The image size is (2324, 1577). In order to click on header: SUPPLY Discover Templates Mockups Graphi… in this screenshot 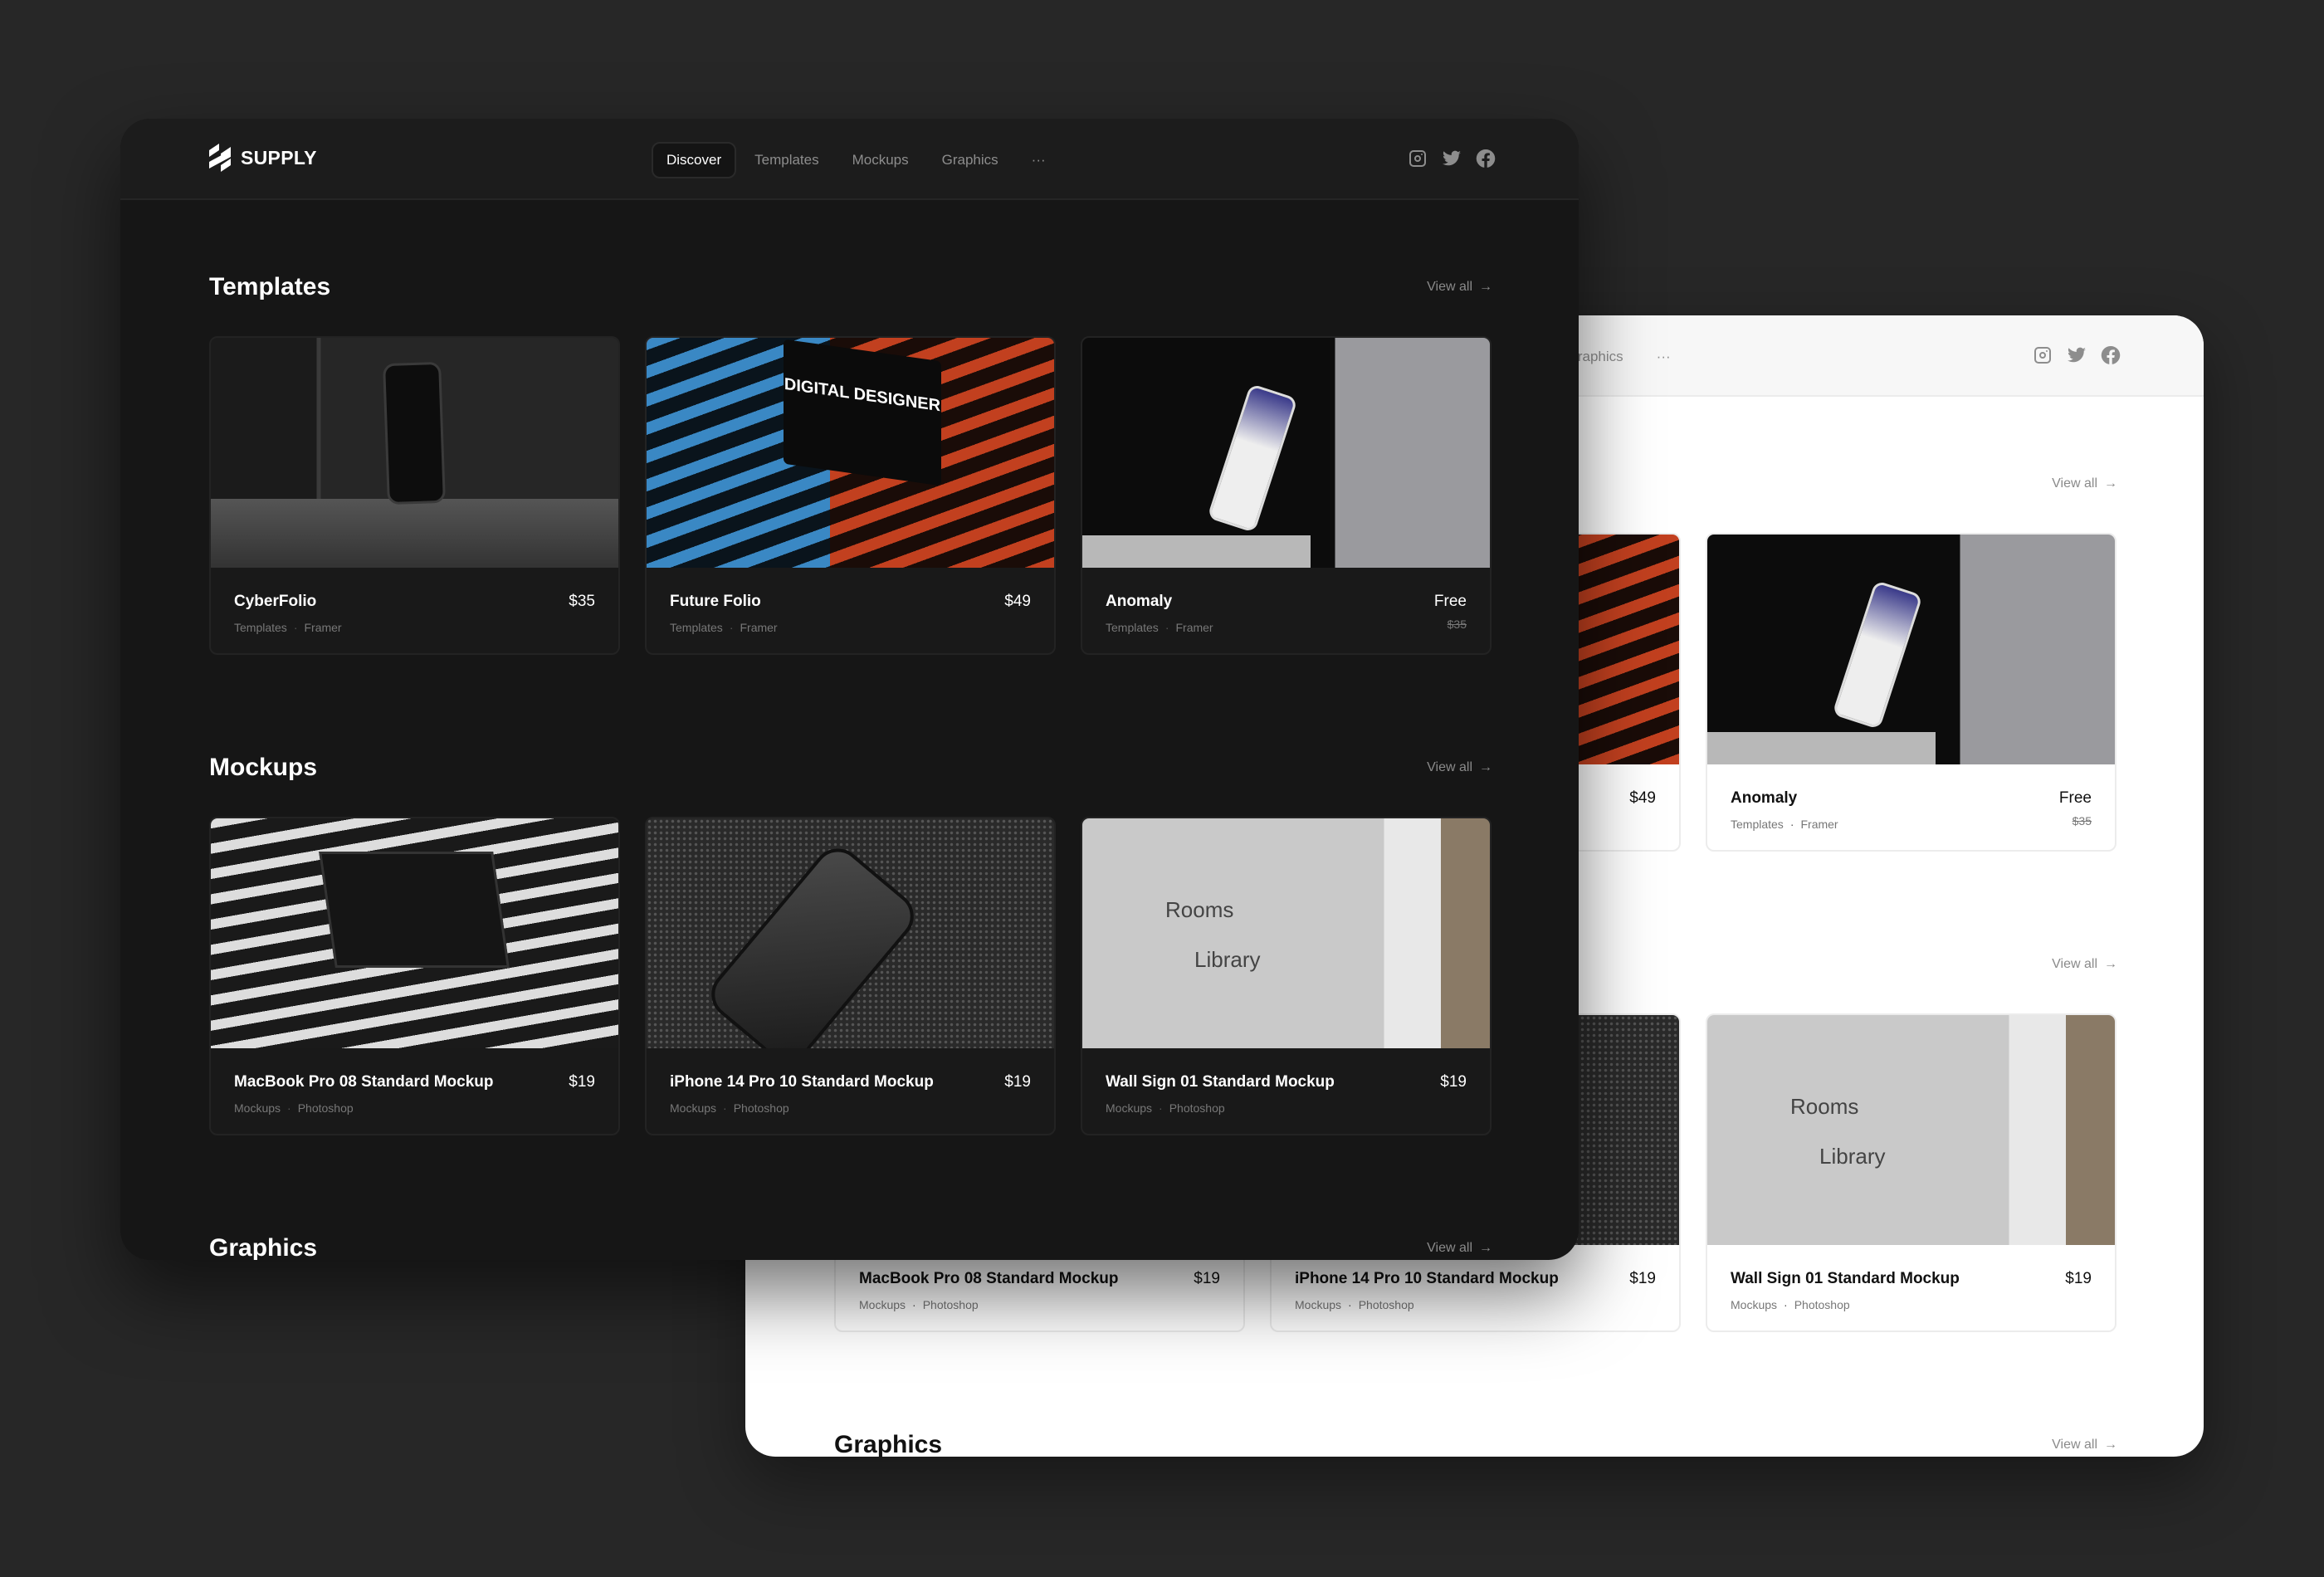, I will do `click(849, 159)`.